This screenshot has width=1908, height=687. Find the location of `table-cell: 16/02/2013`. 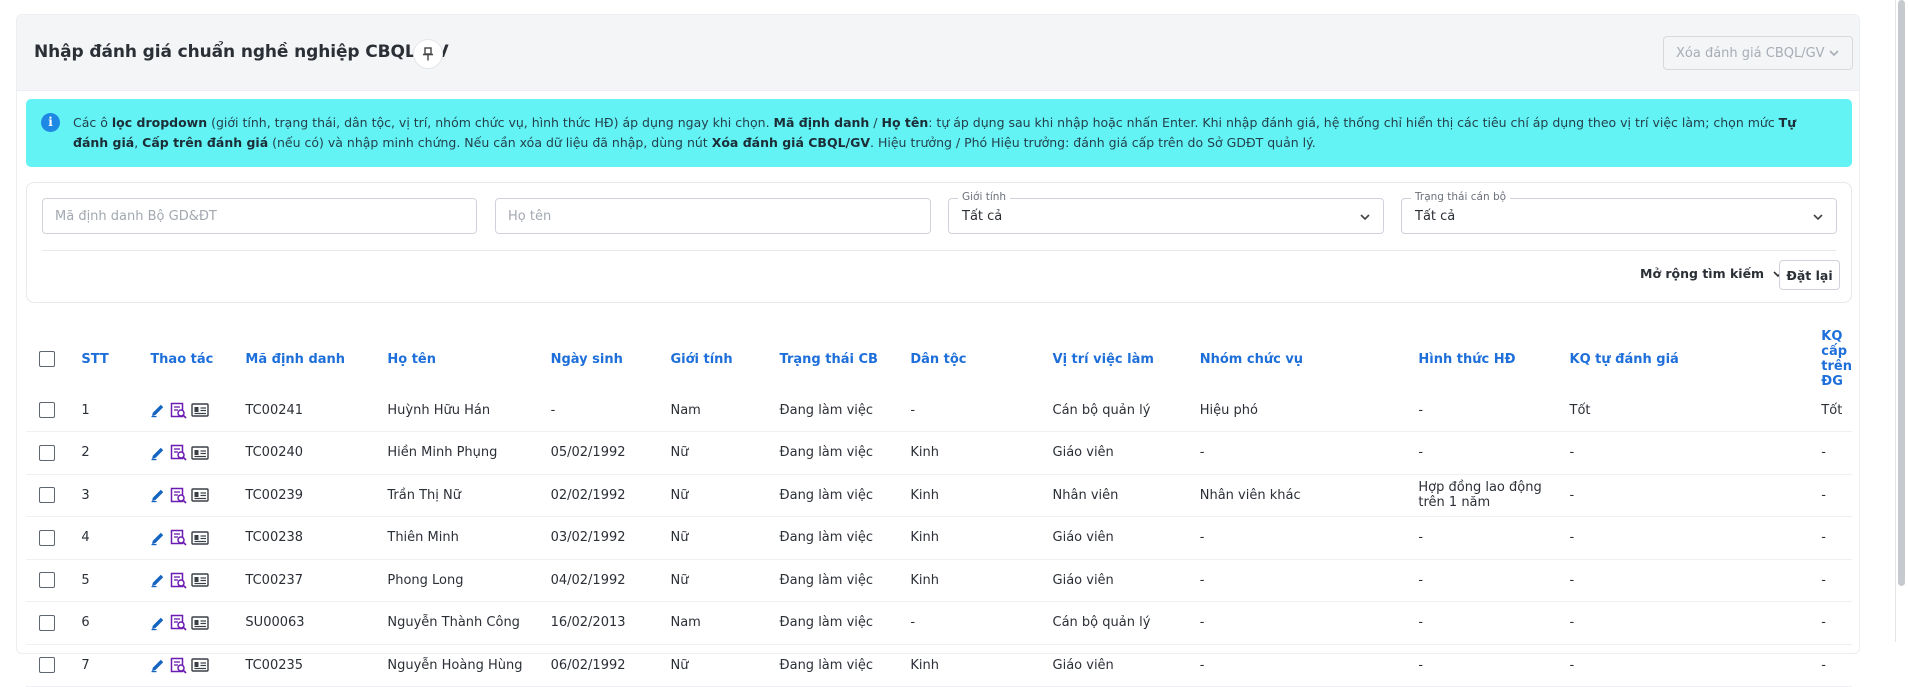

table-cell: 16/02/2013 is located at coordinates (610, 623).